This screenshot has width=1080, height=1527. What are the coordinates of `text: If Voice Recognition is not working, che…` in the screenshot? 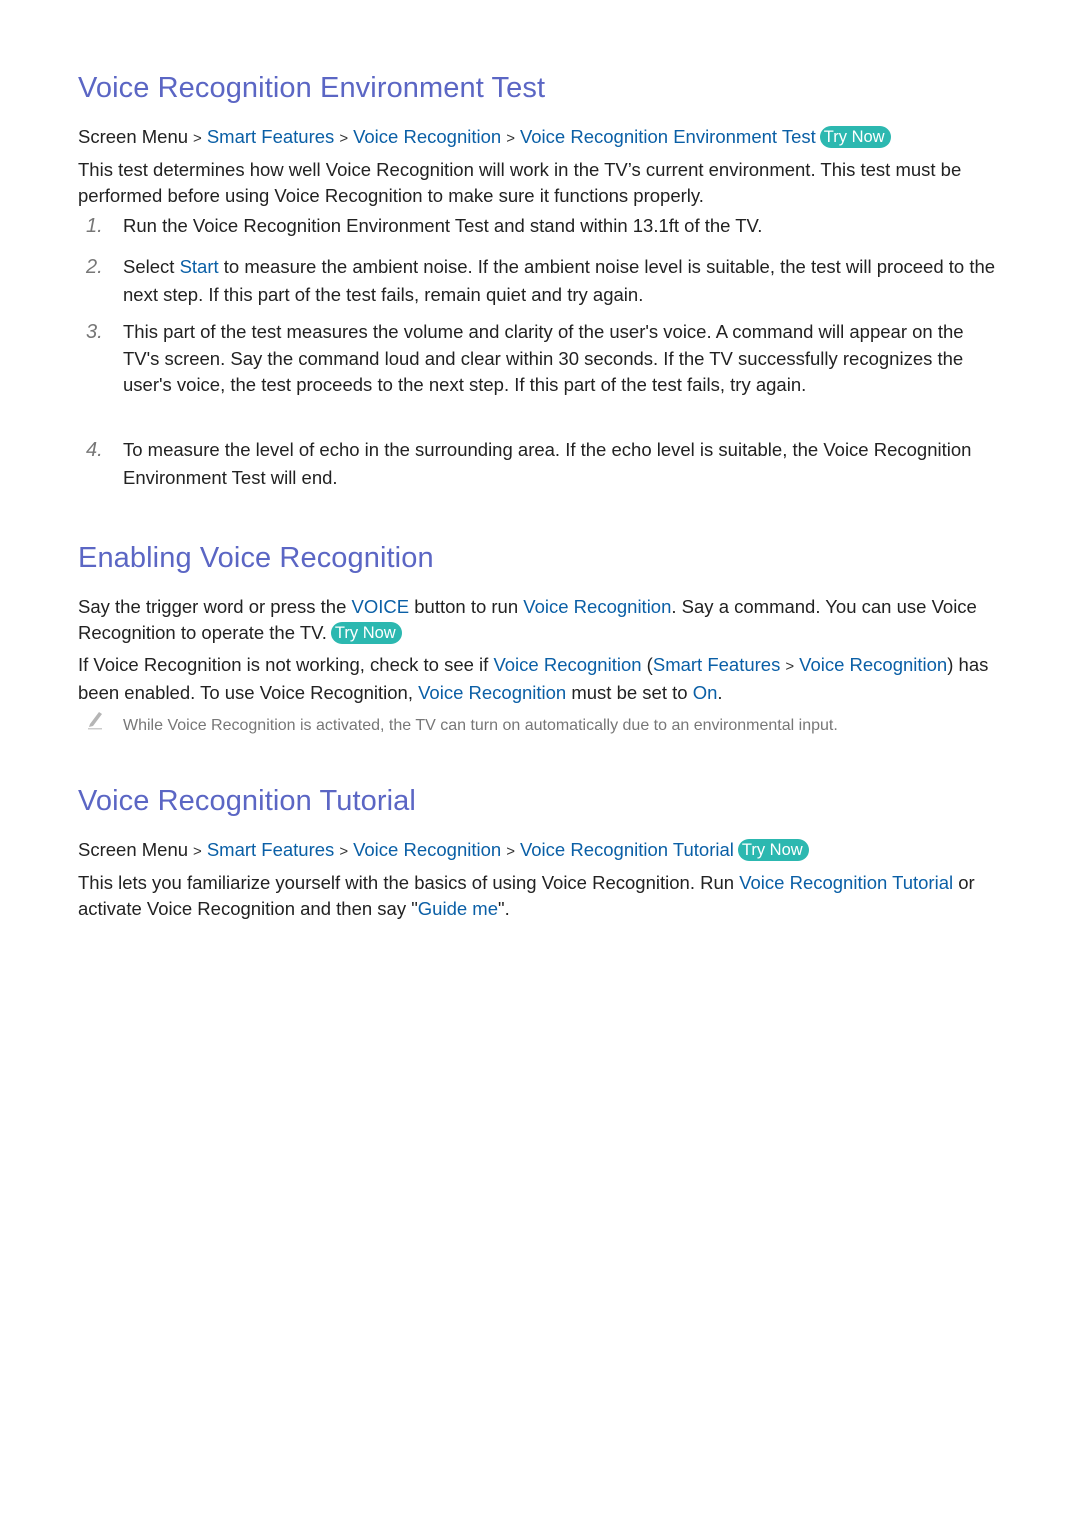 It's located at (286, 664).